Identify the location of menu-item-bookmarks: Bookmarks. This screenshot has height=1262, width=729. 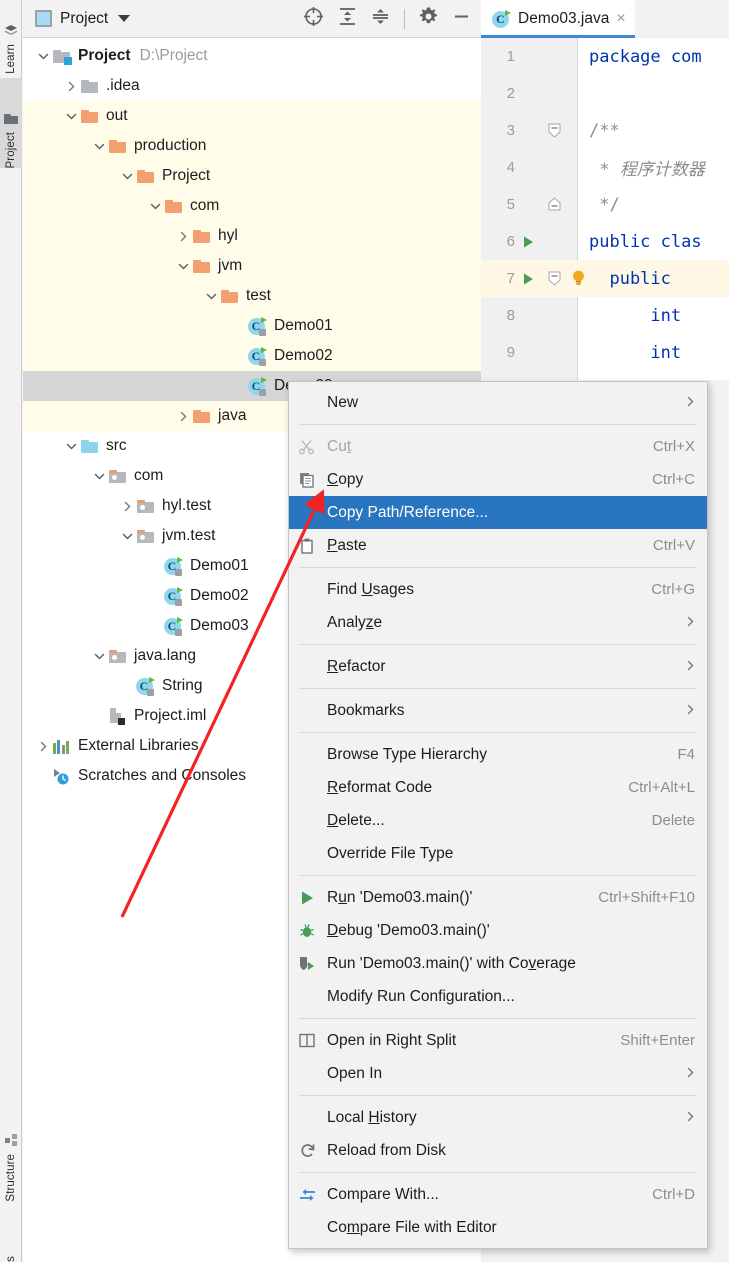
(498, 710).